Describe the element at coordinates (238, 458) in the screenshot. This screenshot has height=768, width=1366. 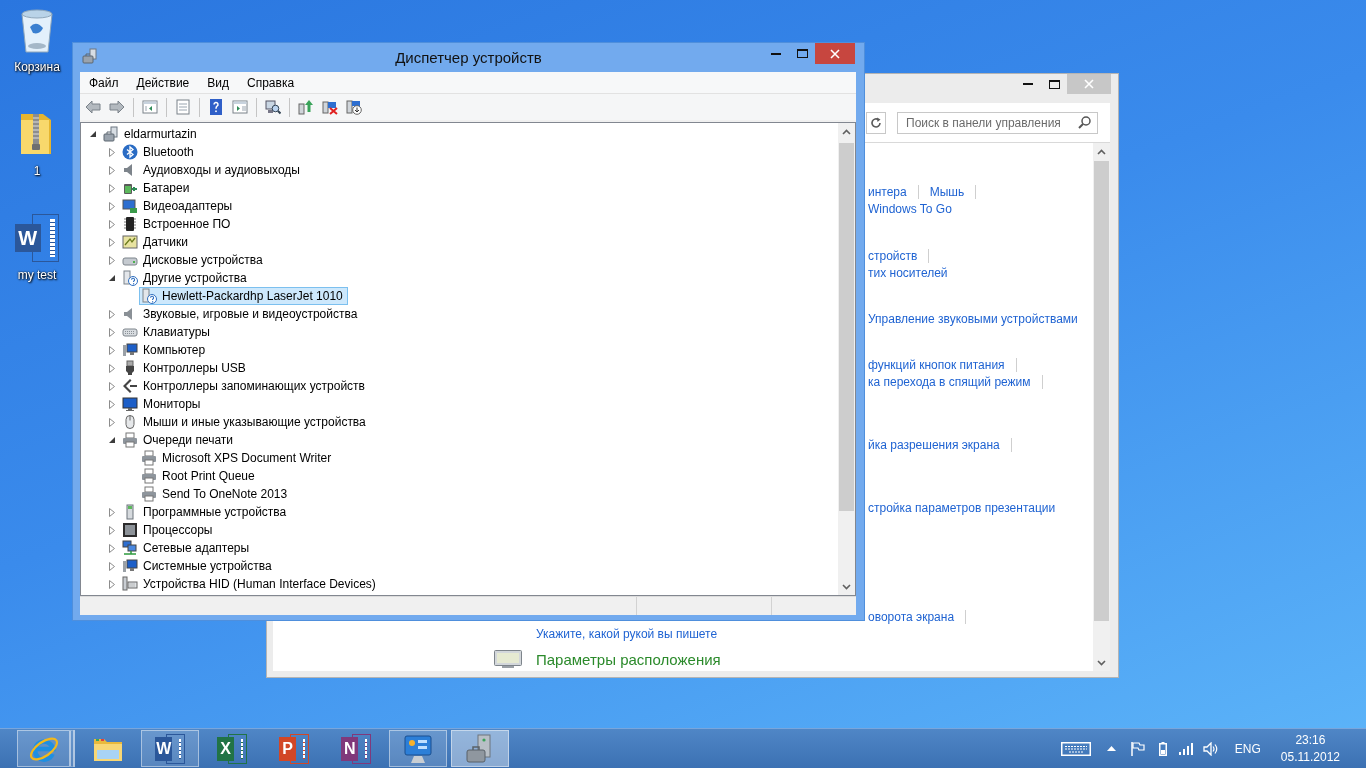
I see `tree-item: Microsoft XPS Document Writer` at that location.